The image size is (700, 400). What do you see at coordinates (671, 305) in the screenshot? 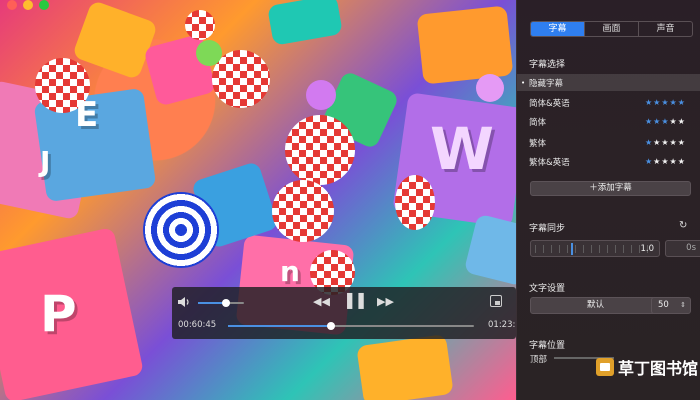
I see `font-size-select: 50 ⇕` at bounding box center [671, 305].